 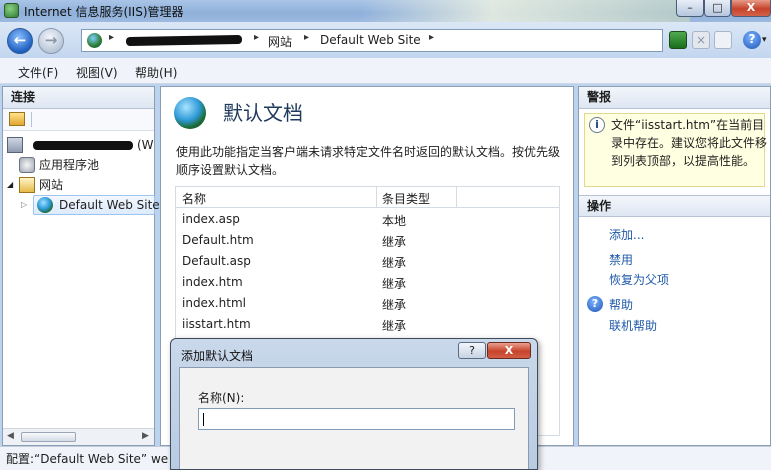 I want to click on menu-view: 视图(V), so click(x=97, y=72).